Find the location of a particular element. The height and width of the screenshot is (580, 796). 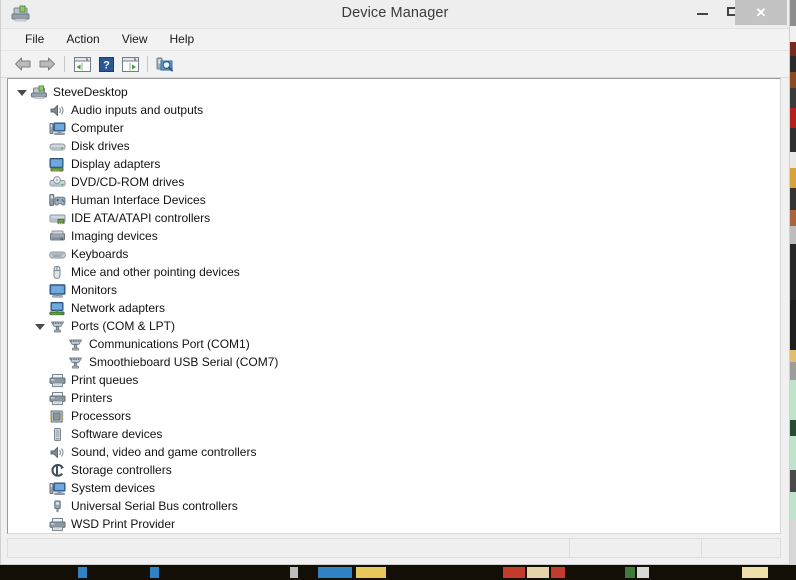

tree-node: Audio inputs and outputs is located at coordinates (394, 110).